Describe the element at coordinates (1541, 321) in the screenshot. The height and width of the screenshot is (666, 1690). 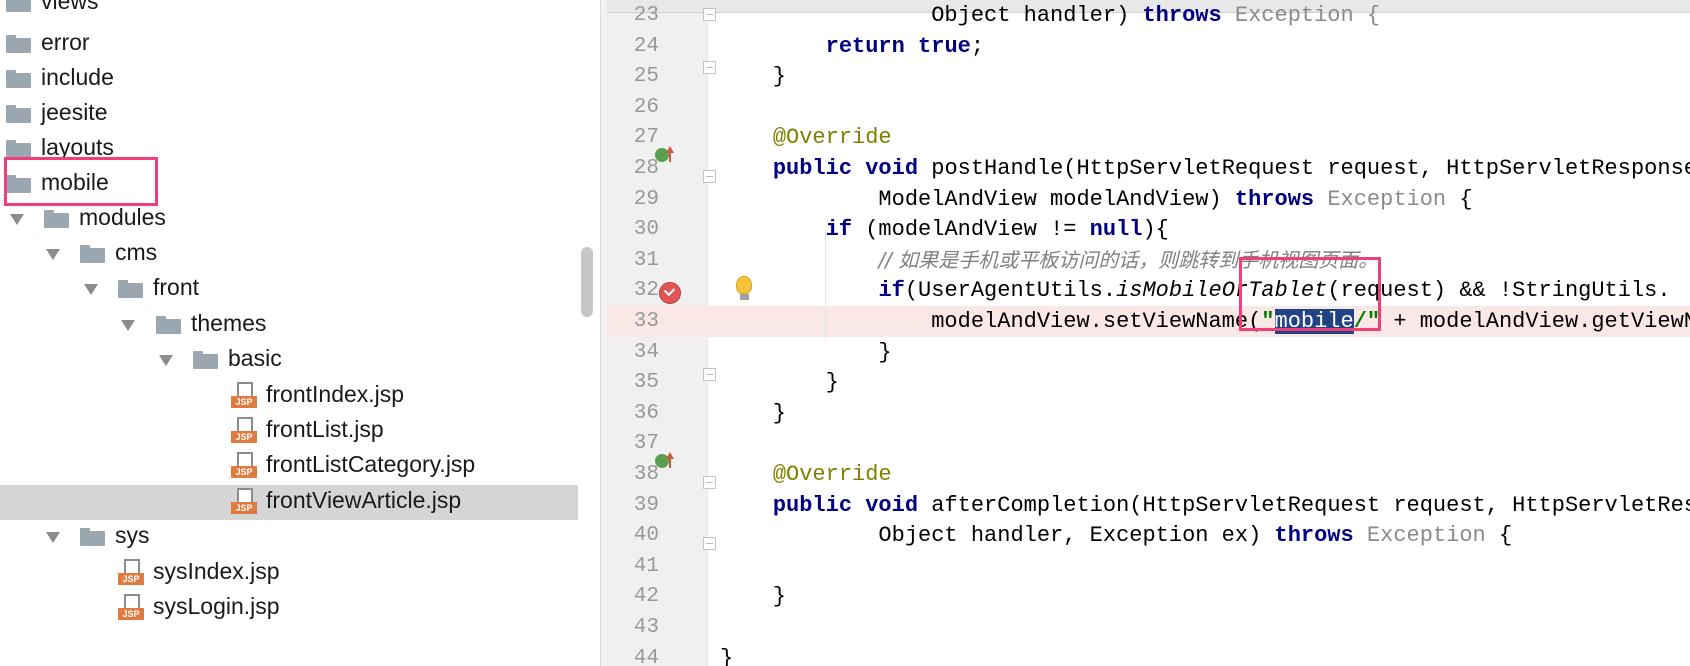
I see `code-token: + modelAndView.getViewName());` at that location.